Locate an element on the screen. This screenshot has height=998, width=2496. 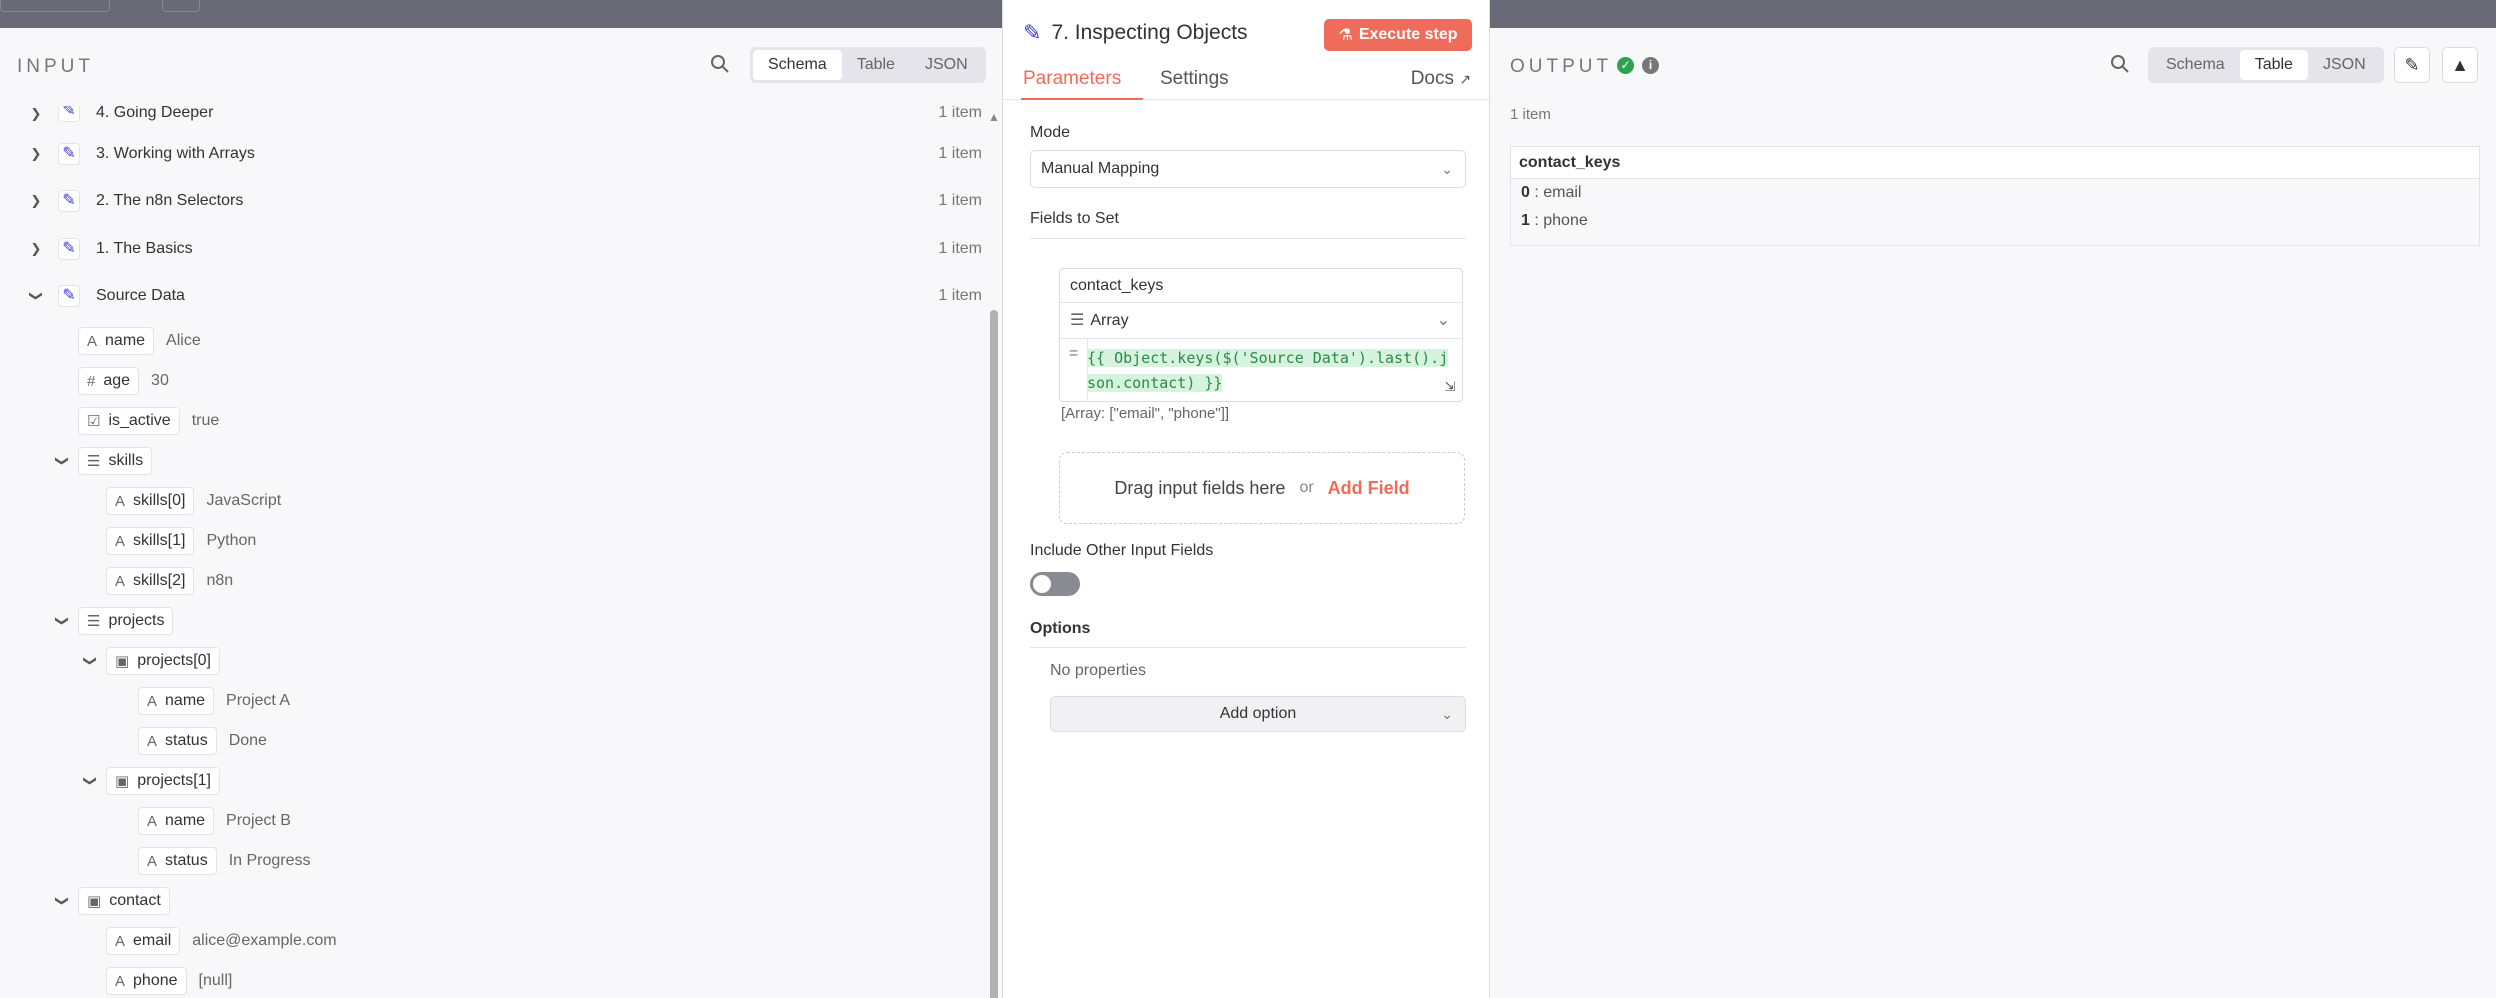
info-icon: i is located at coordinates (1650, 65).